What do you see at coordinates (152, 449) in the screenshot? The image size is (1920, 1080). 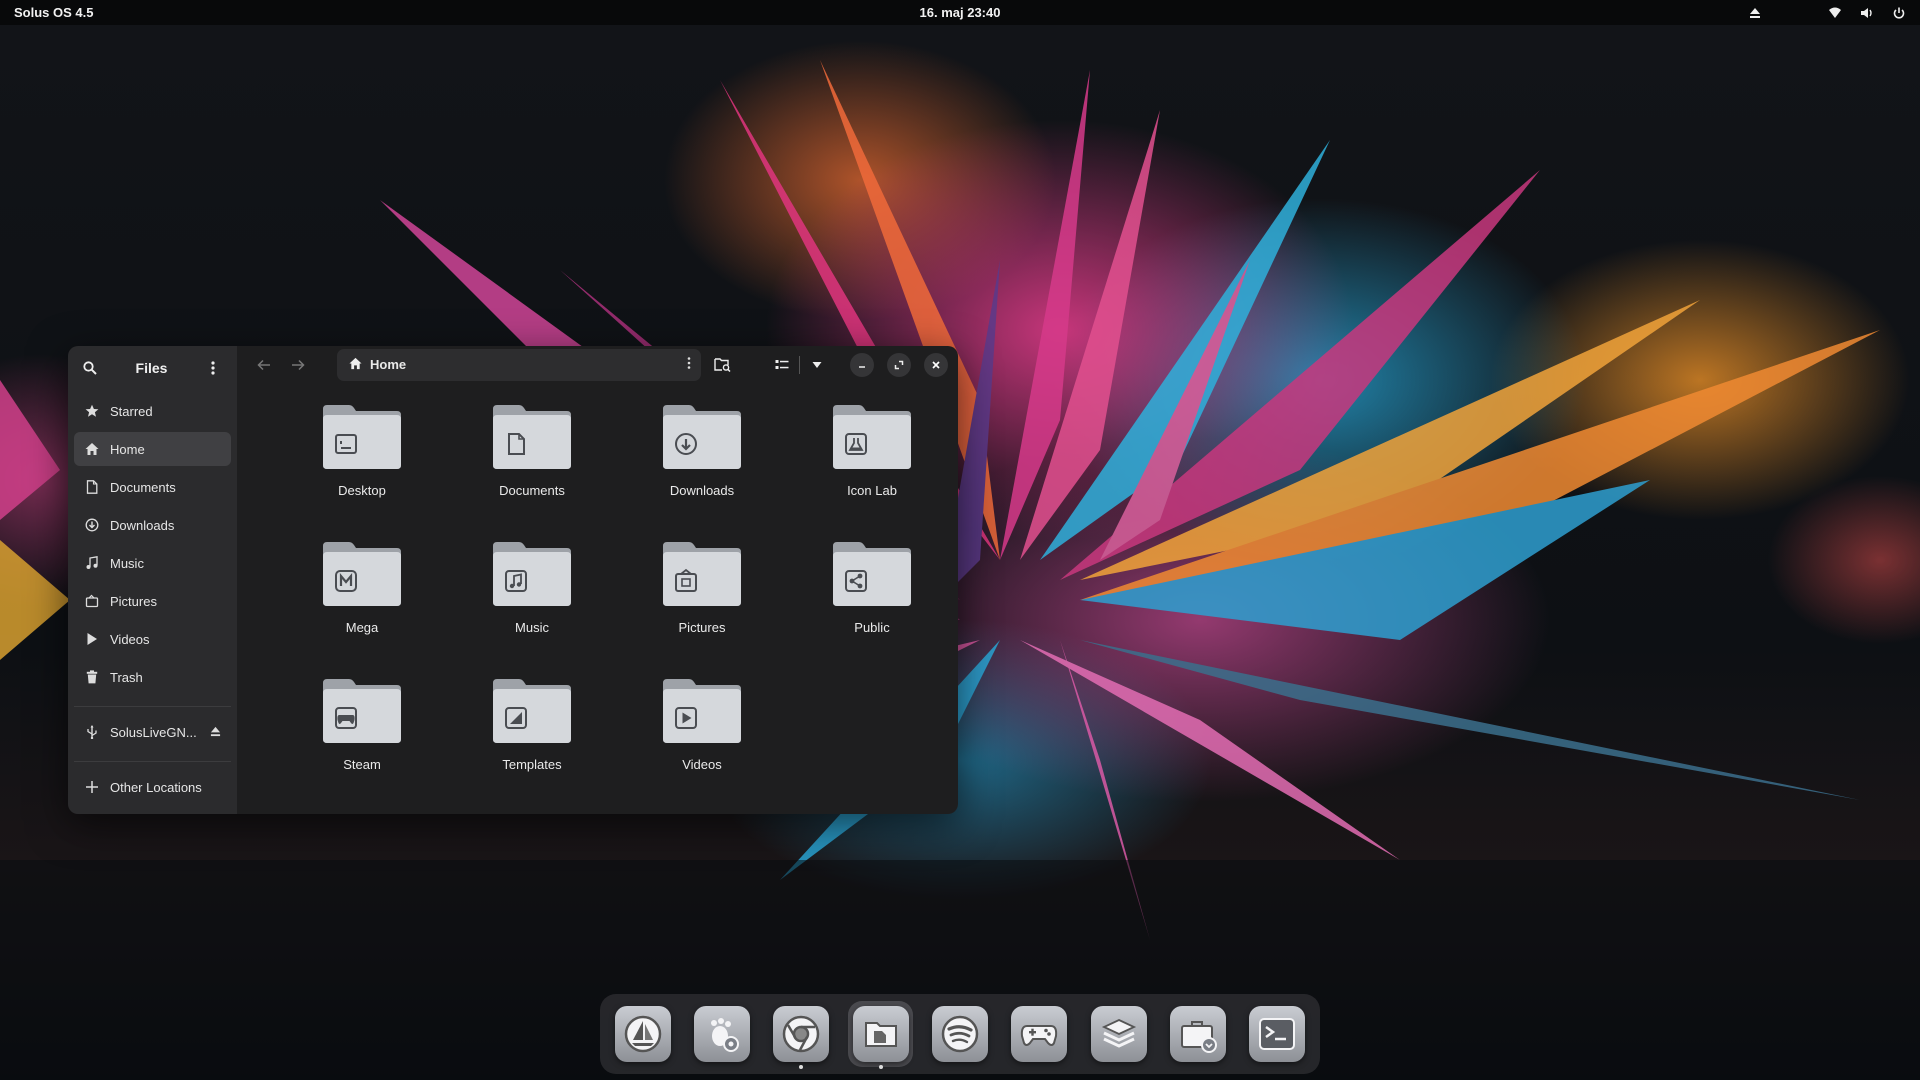 I see `sidebar-item-home: Home` at bounding box center [152, 449].